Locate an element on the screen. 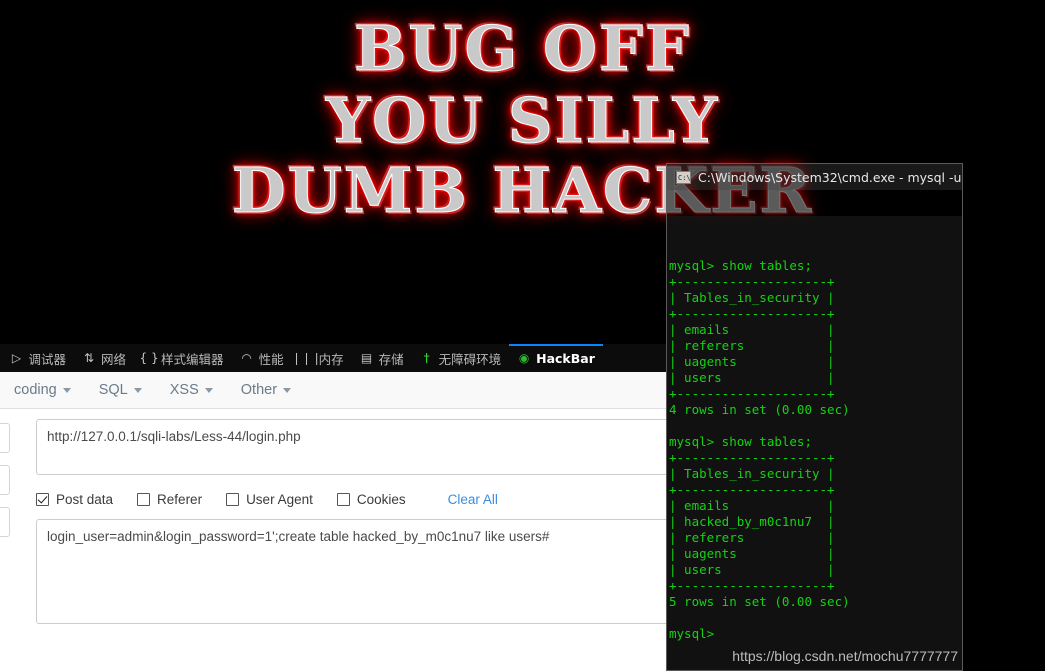 The image size is (1045, 671). memory-icon: ❘❘❘ is located at coordinates (306, 358).